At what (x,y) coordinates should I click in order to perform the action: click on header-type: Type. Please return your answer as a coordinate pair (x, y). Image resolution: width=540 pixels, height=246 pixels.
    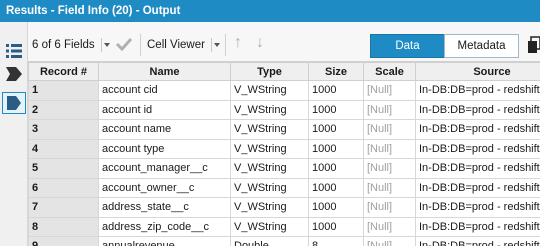
    Looking at the image, I should click on (269, 71).